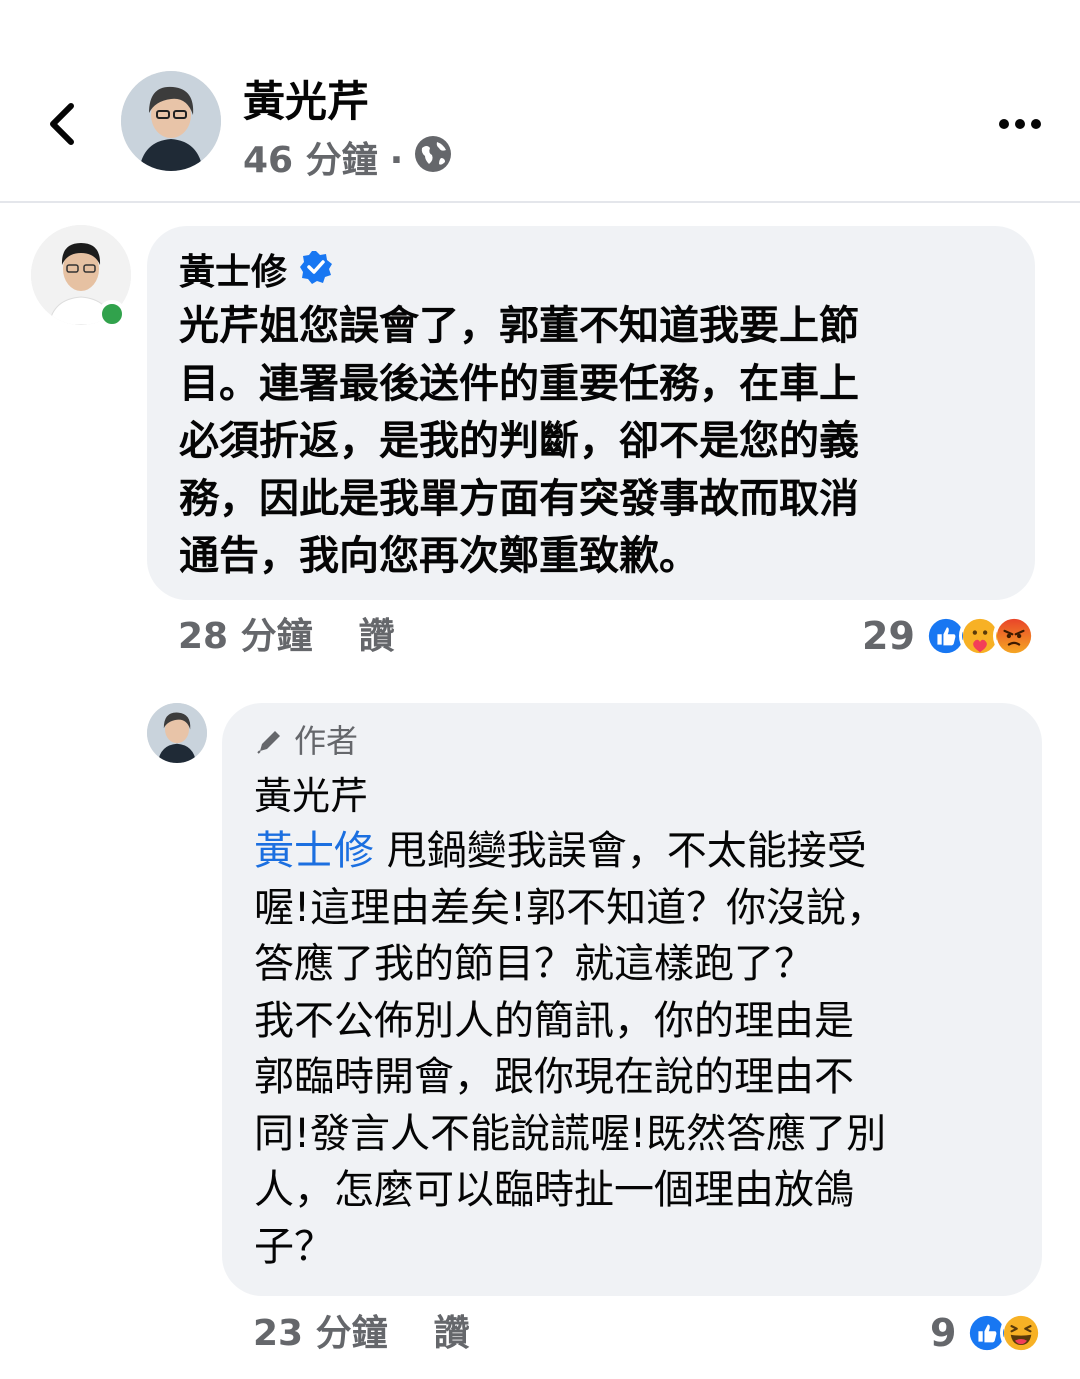  I want to click on reply-author-avatar, so click(177, 733).